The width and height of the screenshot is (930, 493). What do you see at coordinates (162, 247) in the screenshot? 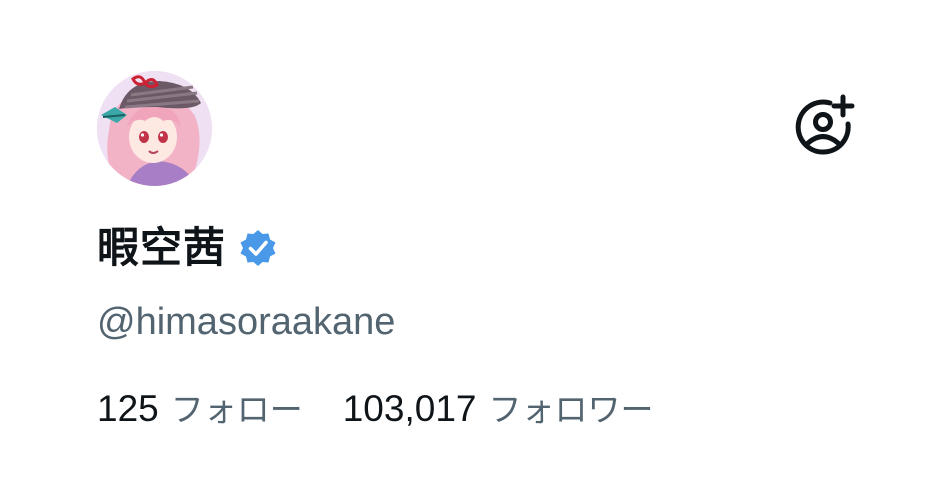
I see `display-name: 暇空茜` at bounding box center [162, 247].